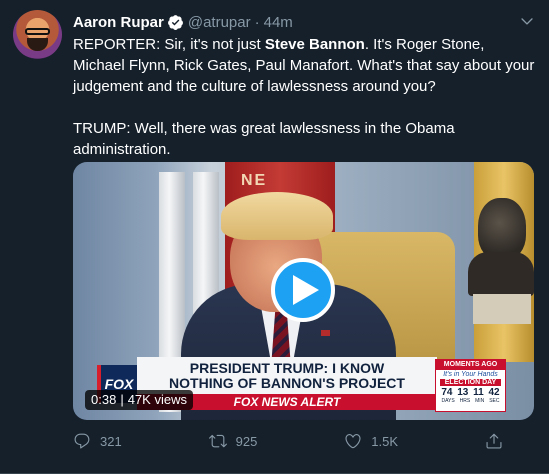  What do you see at coordinates (465, 401) in the screenshot?
I see `clock-unit: HRS` at bounding box center [465, 401].